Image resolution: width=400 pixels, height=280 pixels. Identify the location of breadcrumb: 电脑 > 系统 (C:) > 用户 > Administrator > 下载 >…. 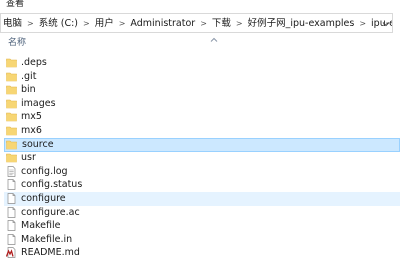
(196, 23).